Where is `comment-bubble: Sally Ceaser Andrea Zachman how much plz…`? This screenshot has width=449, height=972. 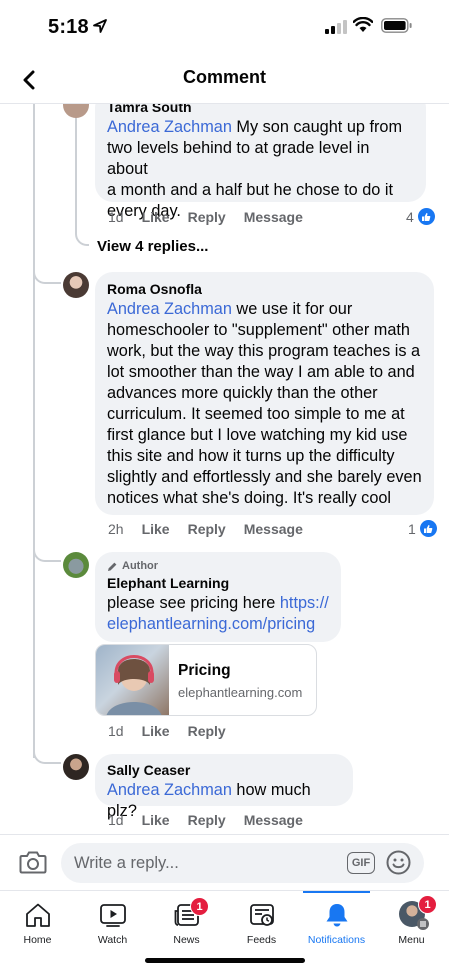
comment-bubble: Sally Ceaser Andrea Zachman how much plz… is located at coordinates (224, 787).